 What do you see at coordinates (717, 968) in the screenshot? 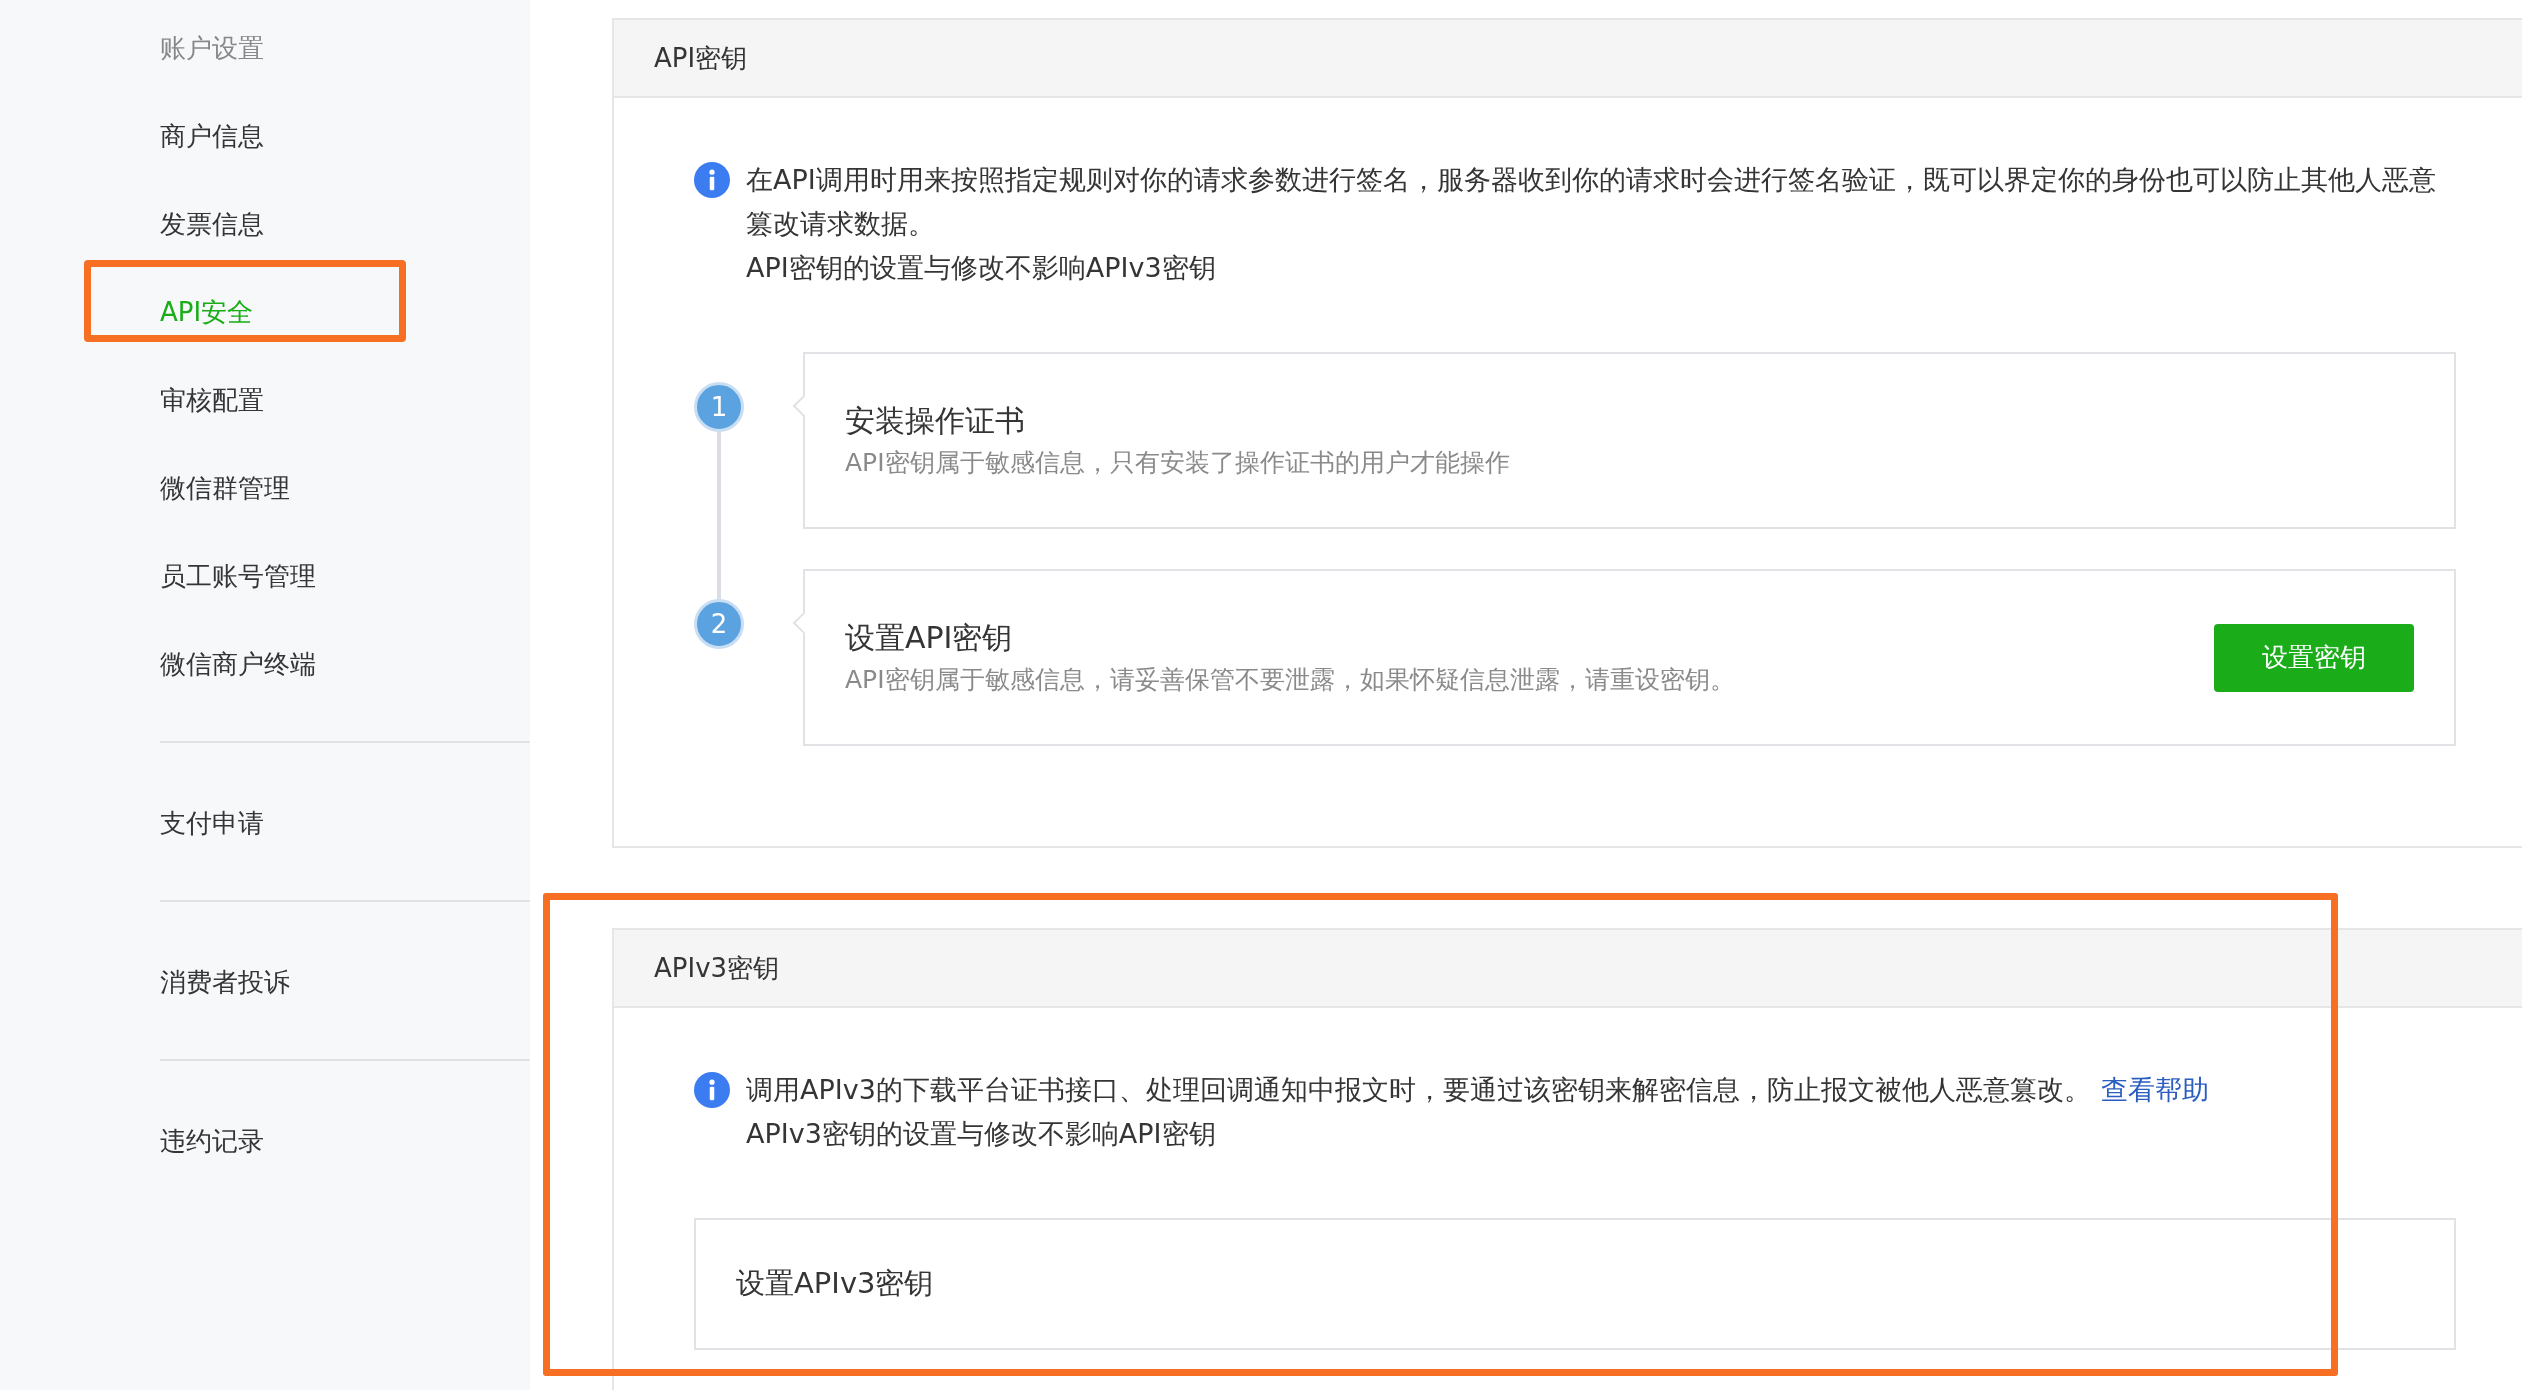
I see `card-title: APIv3密钥` at bounding box center [717, 968].